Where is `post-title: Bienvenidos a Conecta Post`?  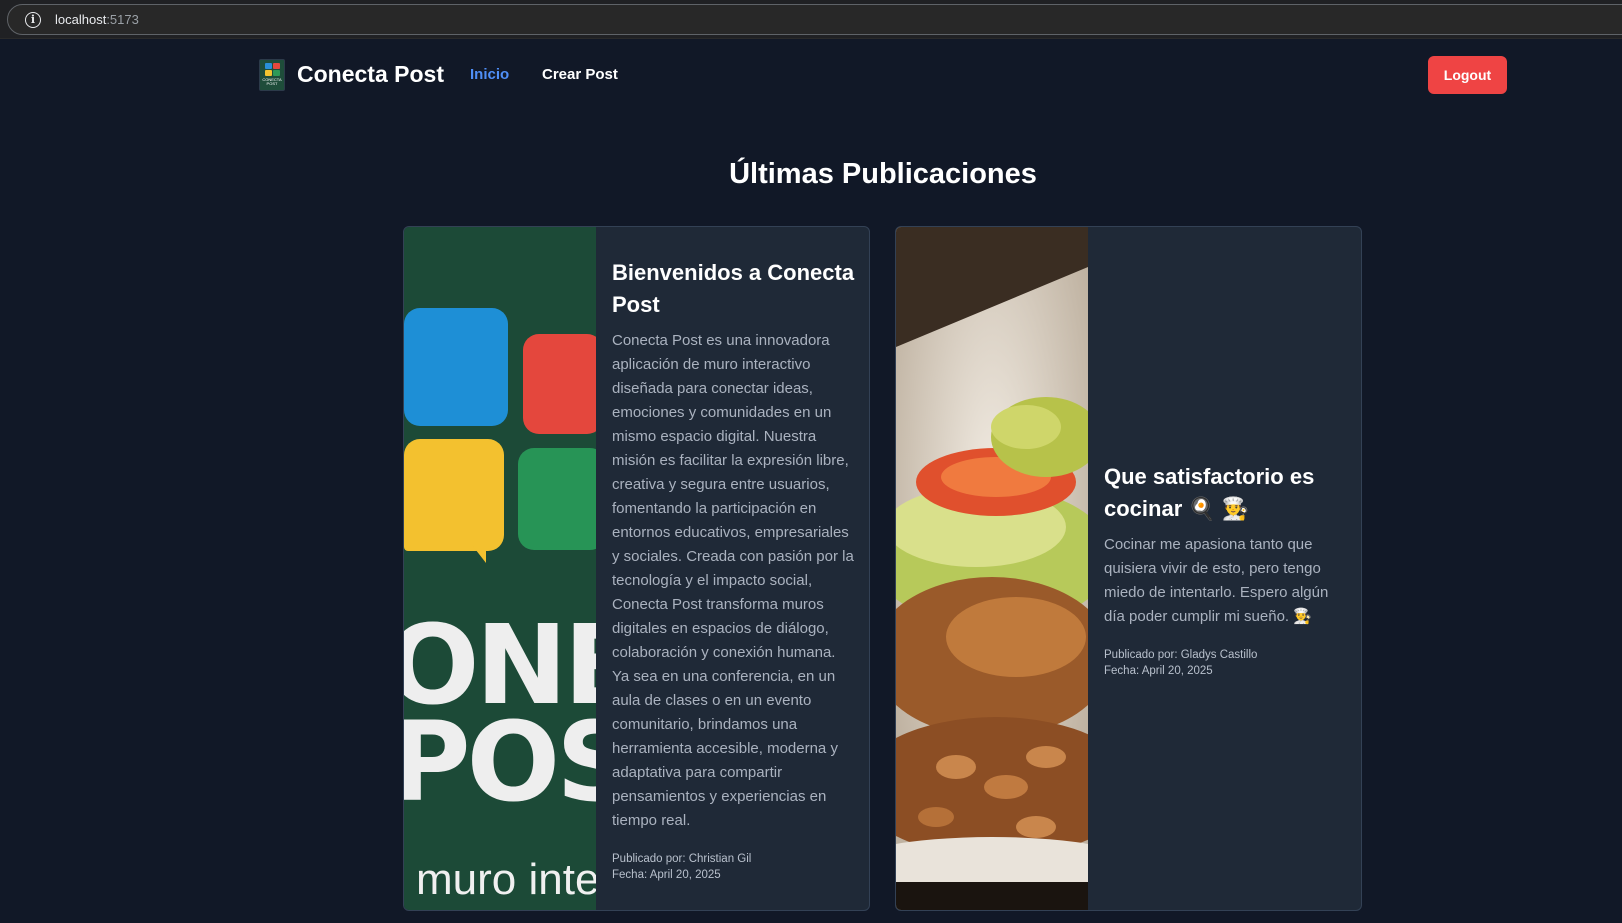 post-title: Bienvenidos a Conecta Post is located at coordinates (733, 288).